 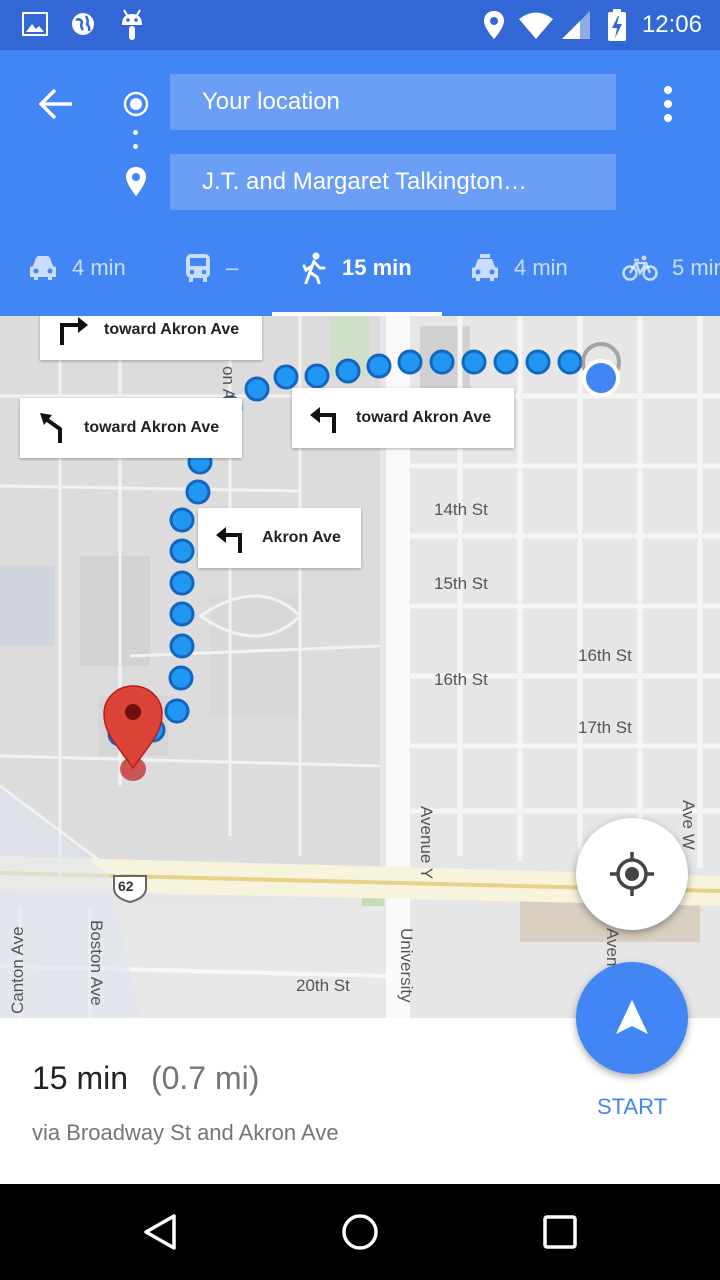 What do you see at coordinates (668, 104) in the screenshot?
I see `more-options-icon` at bounding box center [668, 104].